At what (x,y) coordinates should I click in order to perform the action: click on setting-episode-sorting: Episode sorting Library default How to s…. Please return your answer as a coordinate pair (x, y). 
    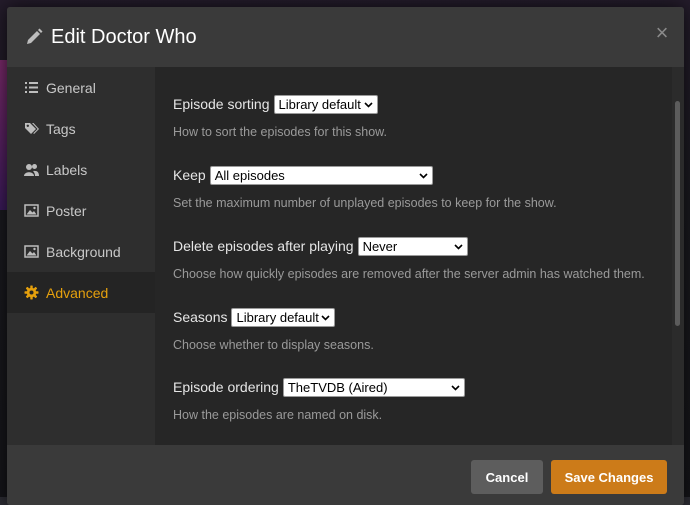
    Looking at the image, I should click on (280, 116).